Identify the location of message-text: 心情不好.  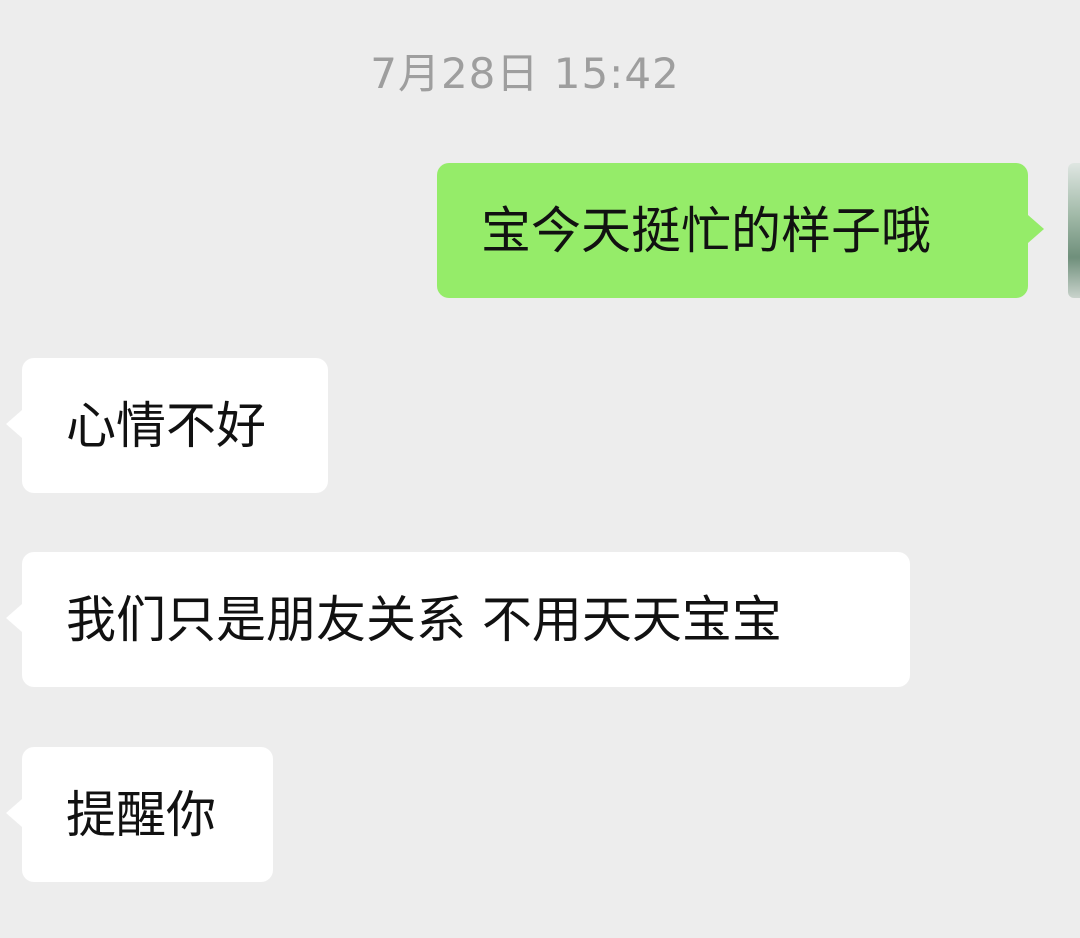
(166, 425).